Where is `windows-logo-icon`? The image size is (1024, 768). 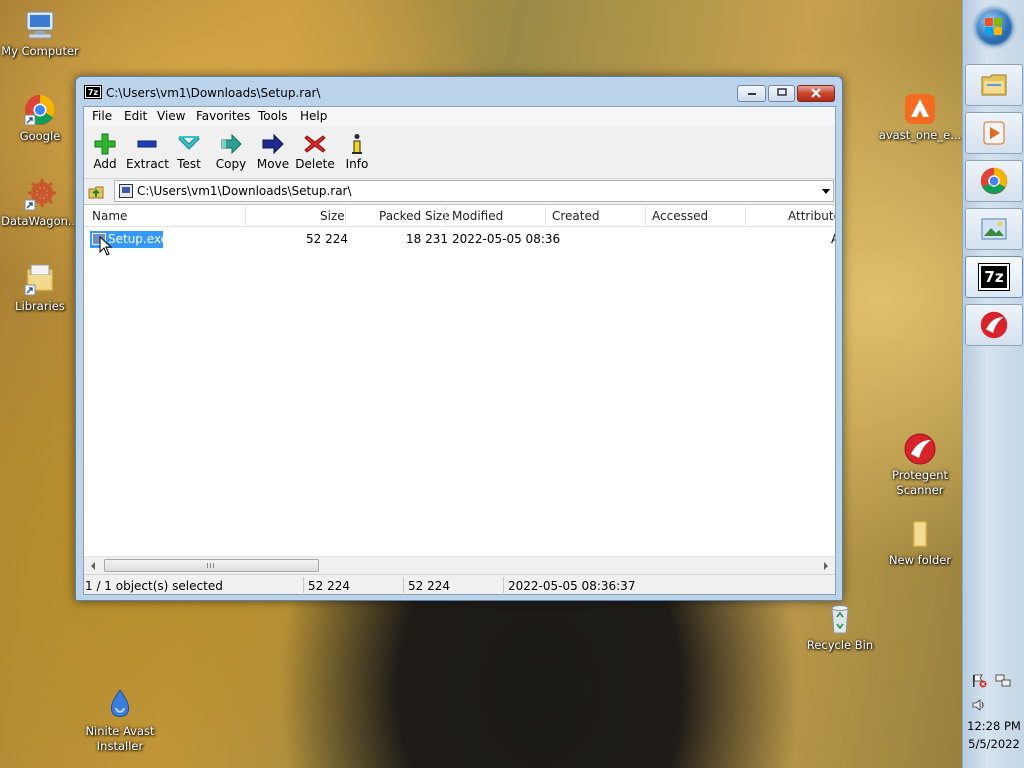
windows-logo-icon is located at coordinates (994, 27).